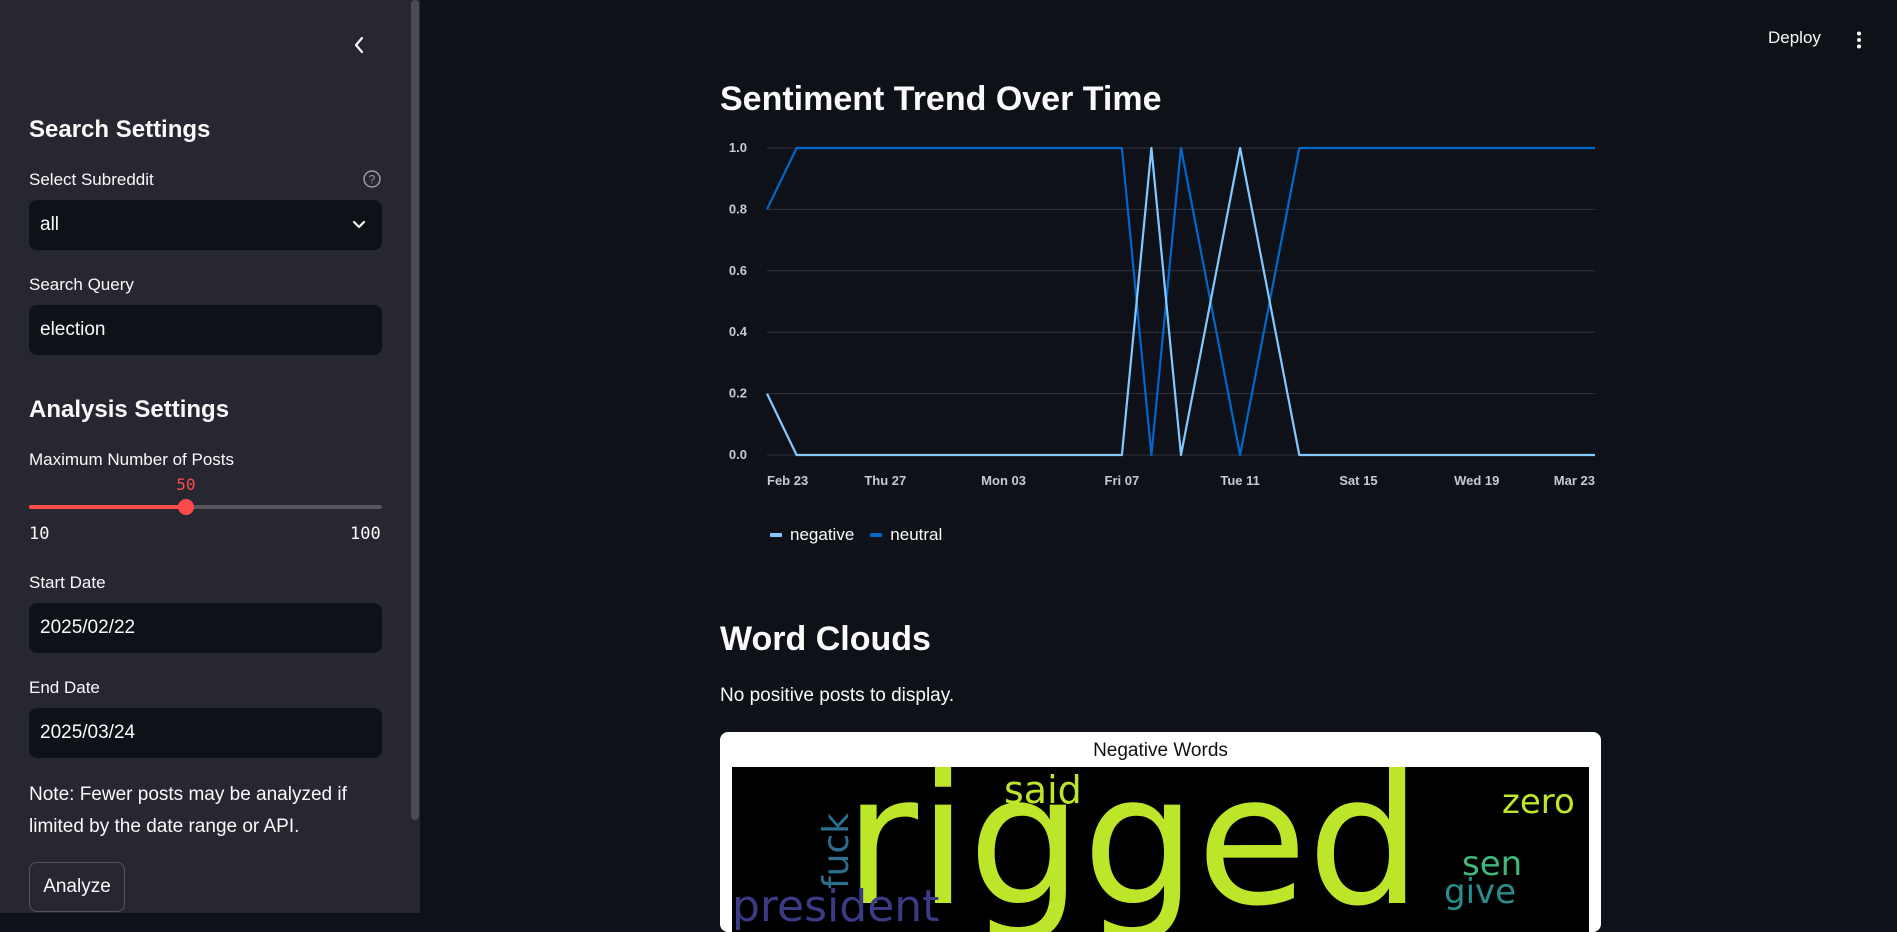  Describe the element at coordinates (1043, 790) in the screenshot. I see `word-said: said` at that location.